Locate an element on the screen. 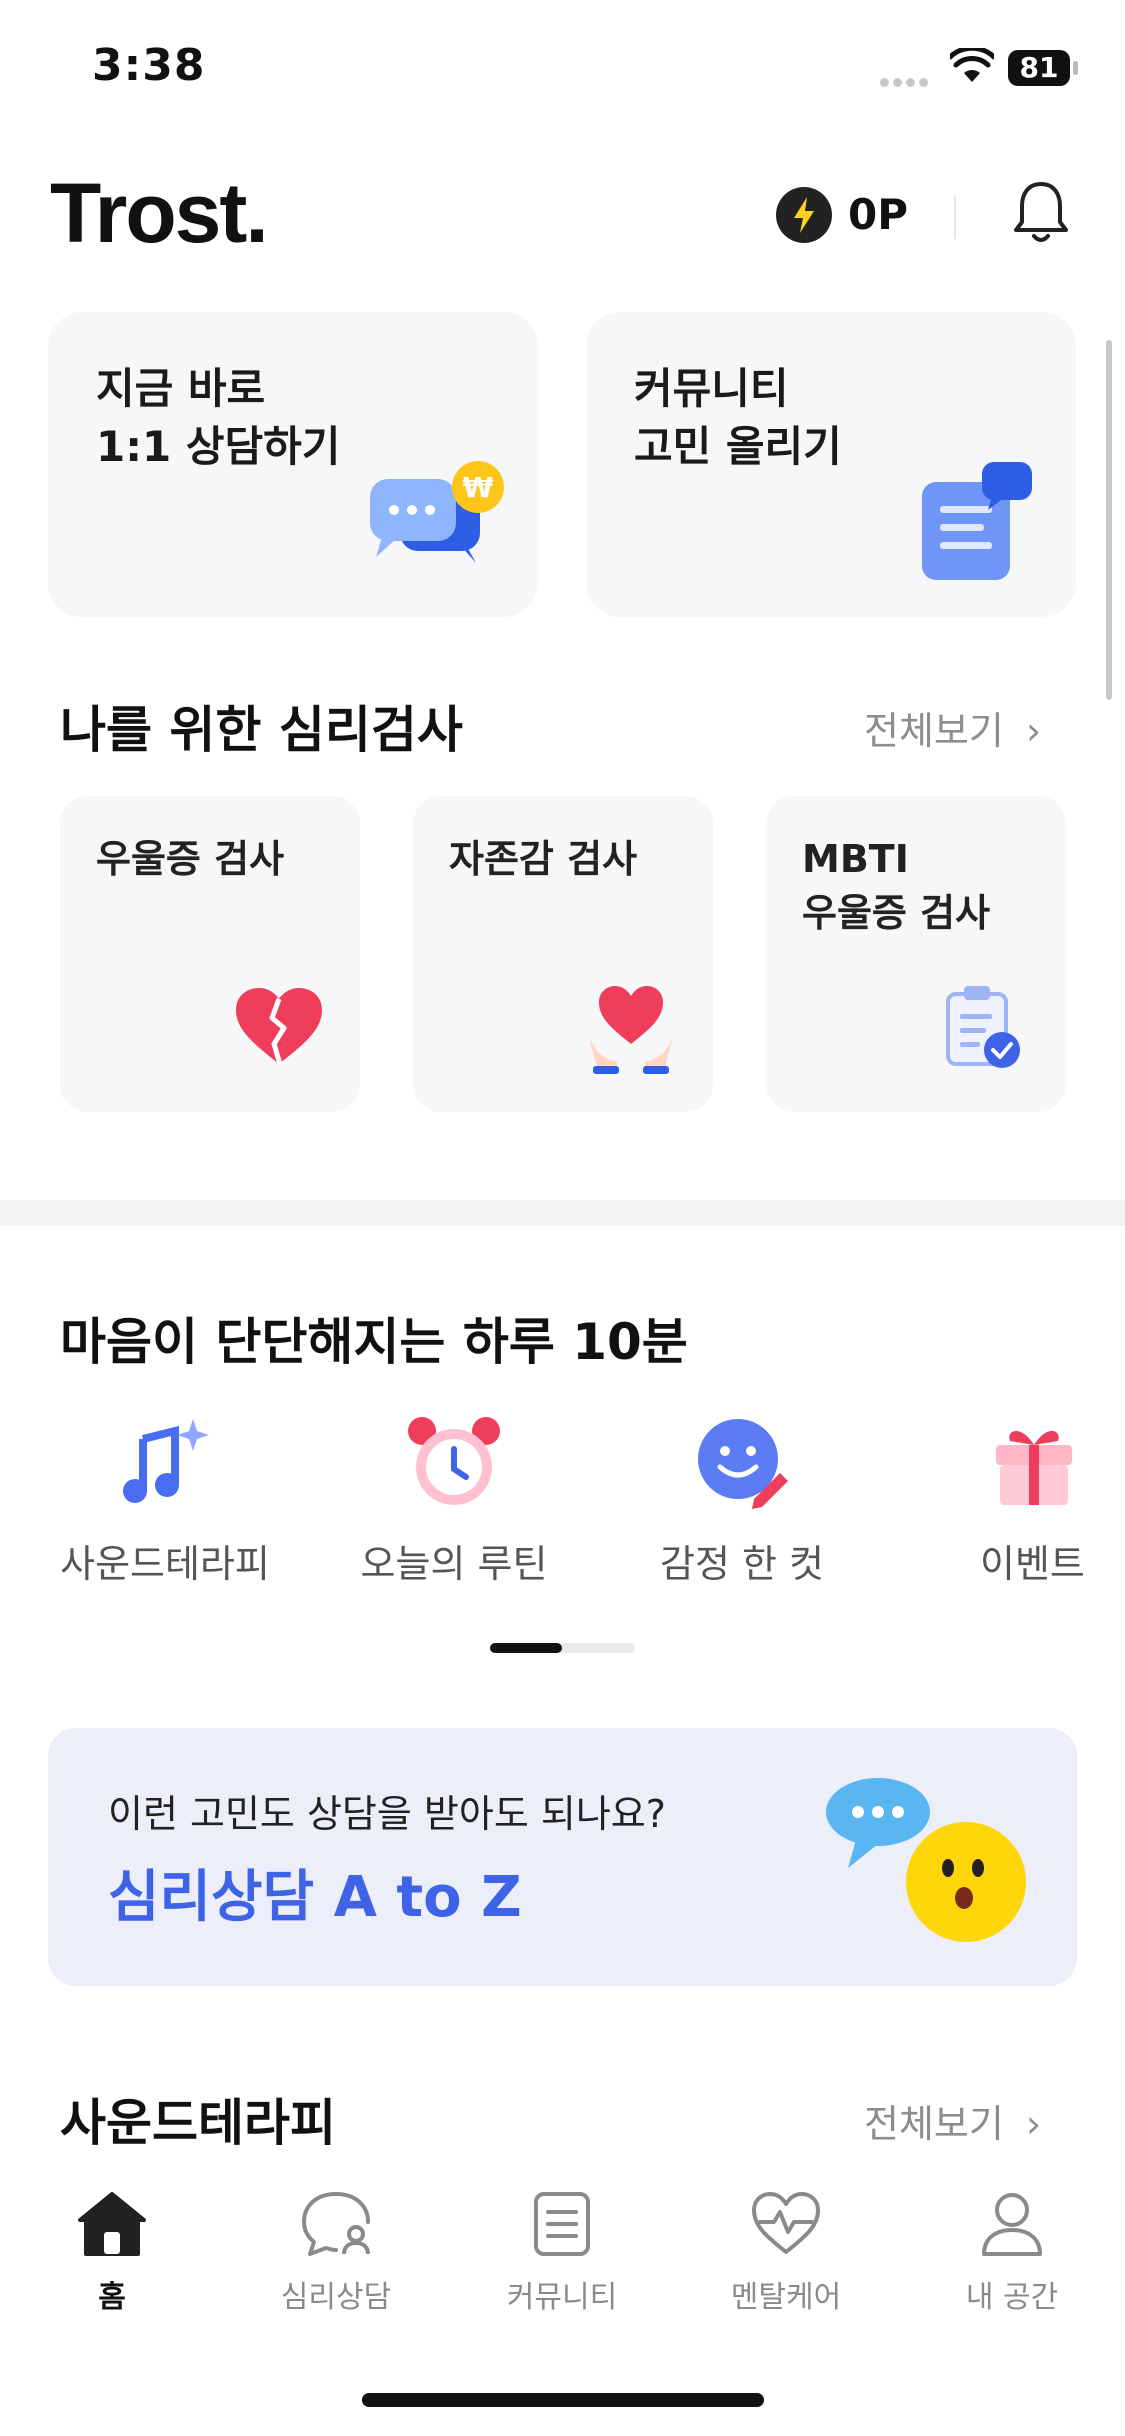 This screenshot has width=1125, height=2436. heart-hands-icon is located at coordinates (631, 1030).